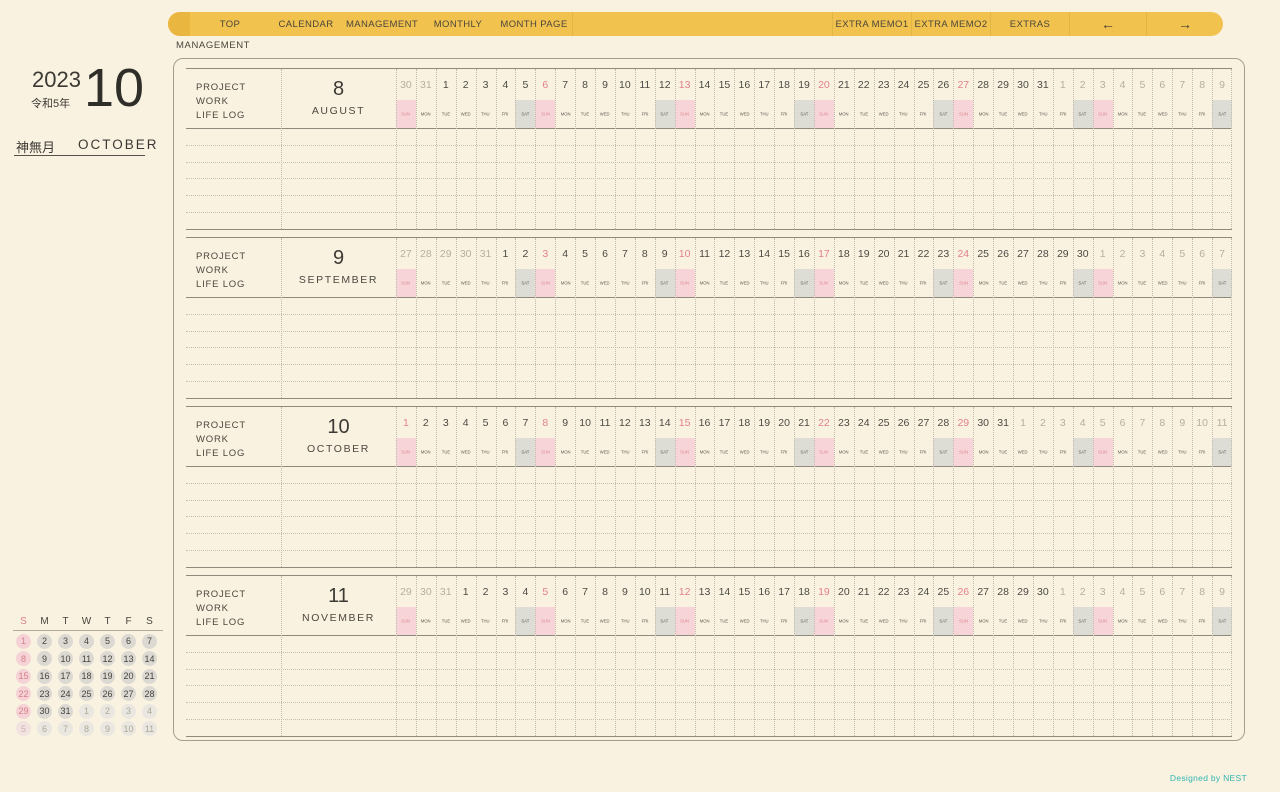  Describe the element at coordinates (534, 24) in the screenshot. I see `nav-item-month-page: MONTH PAGE` at that location.